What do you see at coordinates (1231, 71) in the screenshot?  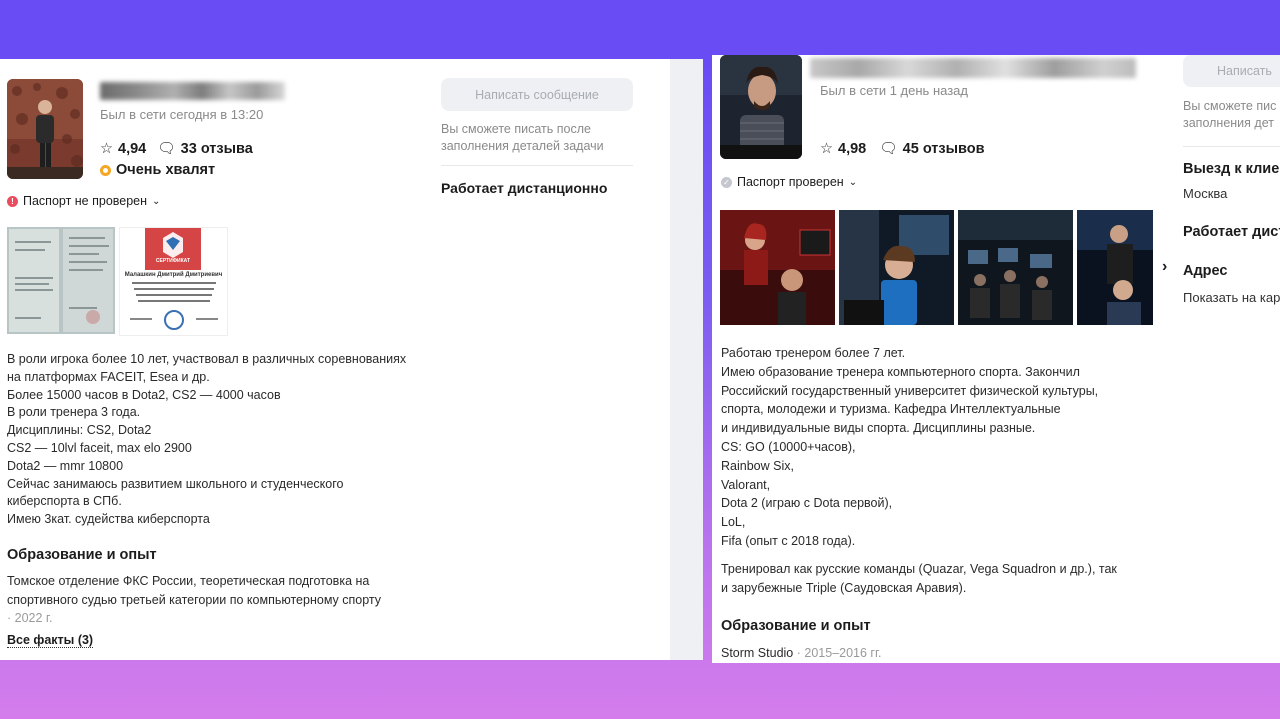 I see `write-message-button: Написать` at bounding box center [1231, 71].